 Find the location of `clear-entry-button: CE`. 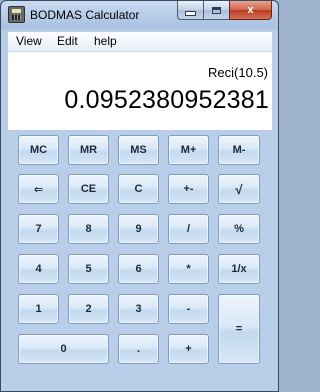

clear-entry-button: CE is located at coordinates (88, 189).